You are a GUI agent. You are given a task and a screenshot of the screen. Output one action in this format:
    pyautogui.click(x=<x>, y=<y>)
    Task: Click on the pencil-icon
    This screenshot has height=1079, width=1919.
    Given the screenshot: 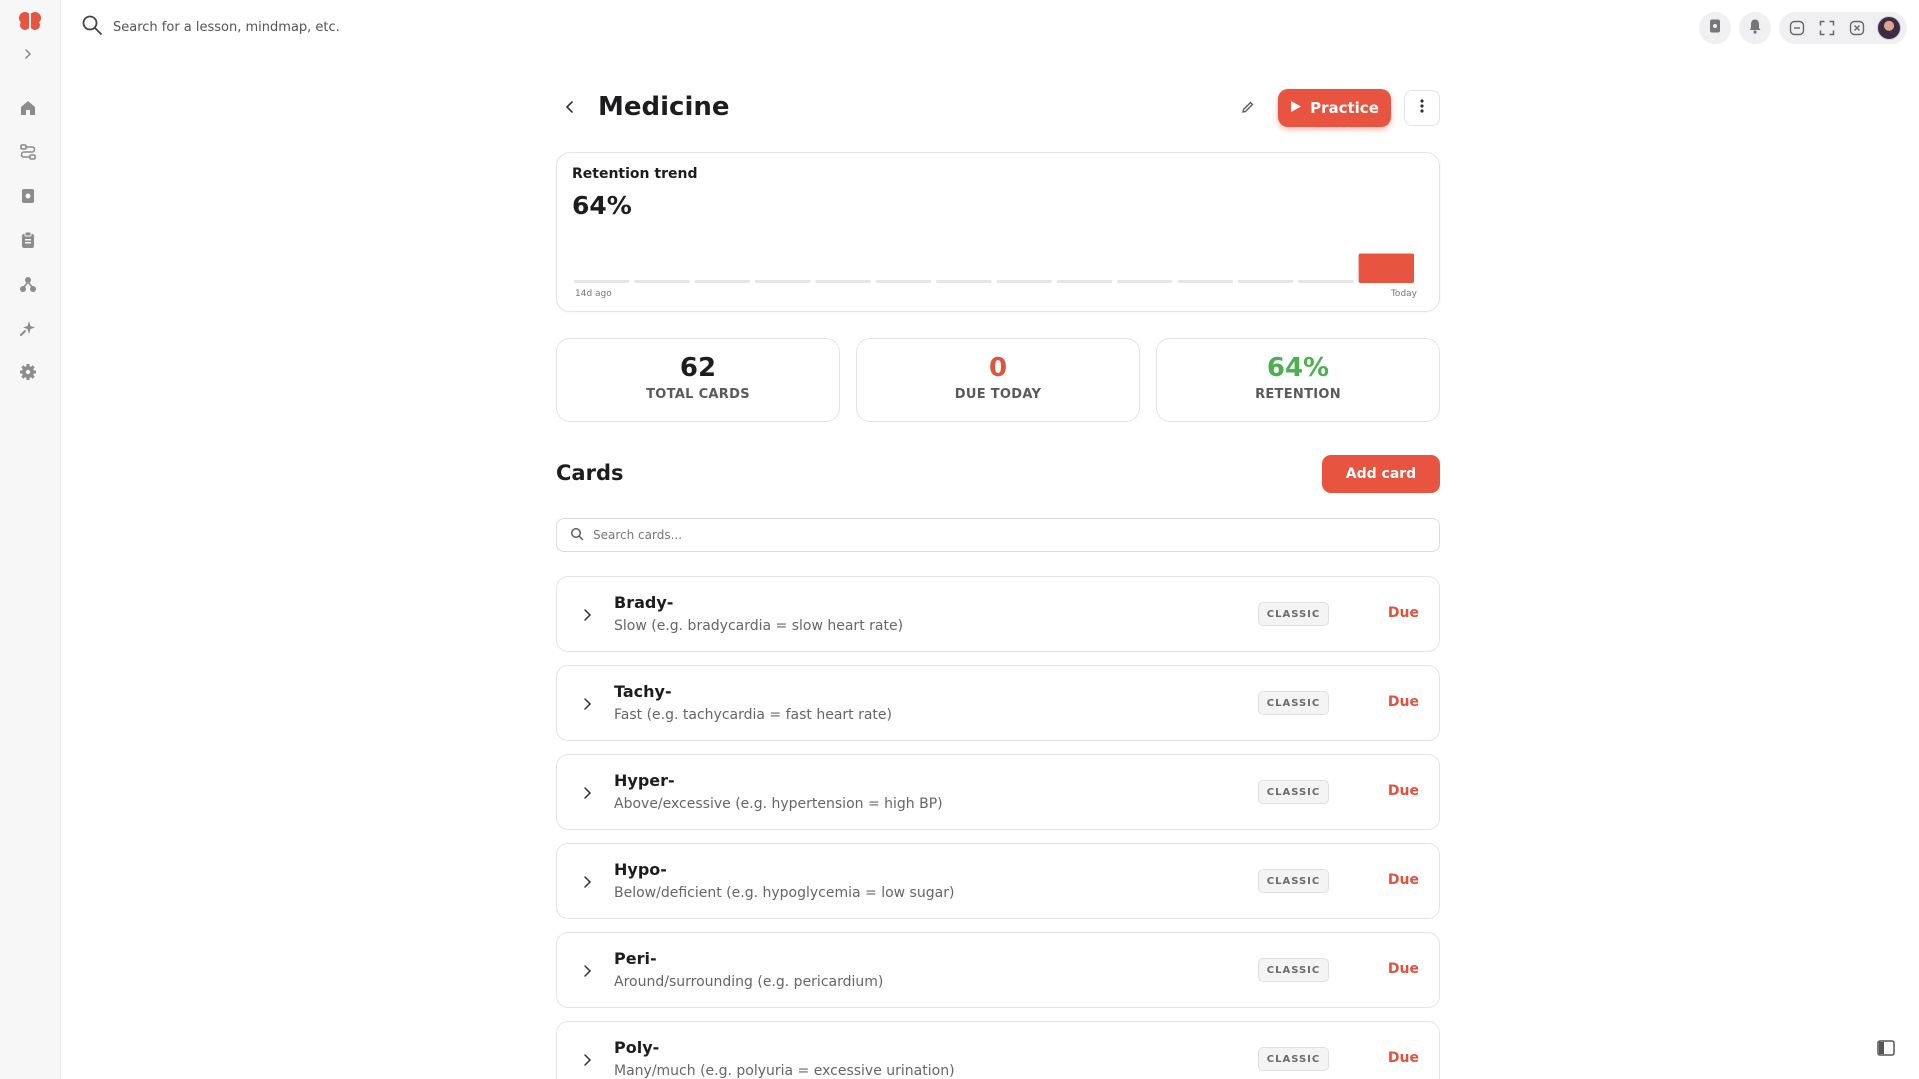 What is the action you would take?
    pyautogui.click(x=1248, y=108)
    